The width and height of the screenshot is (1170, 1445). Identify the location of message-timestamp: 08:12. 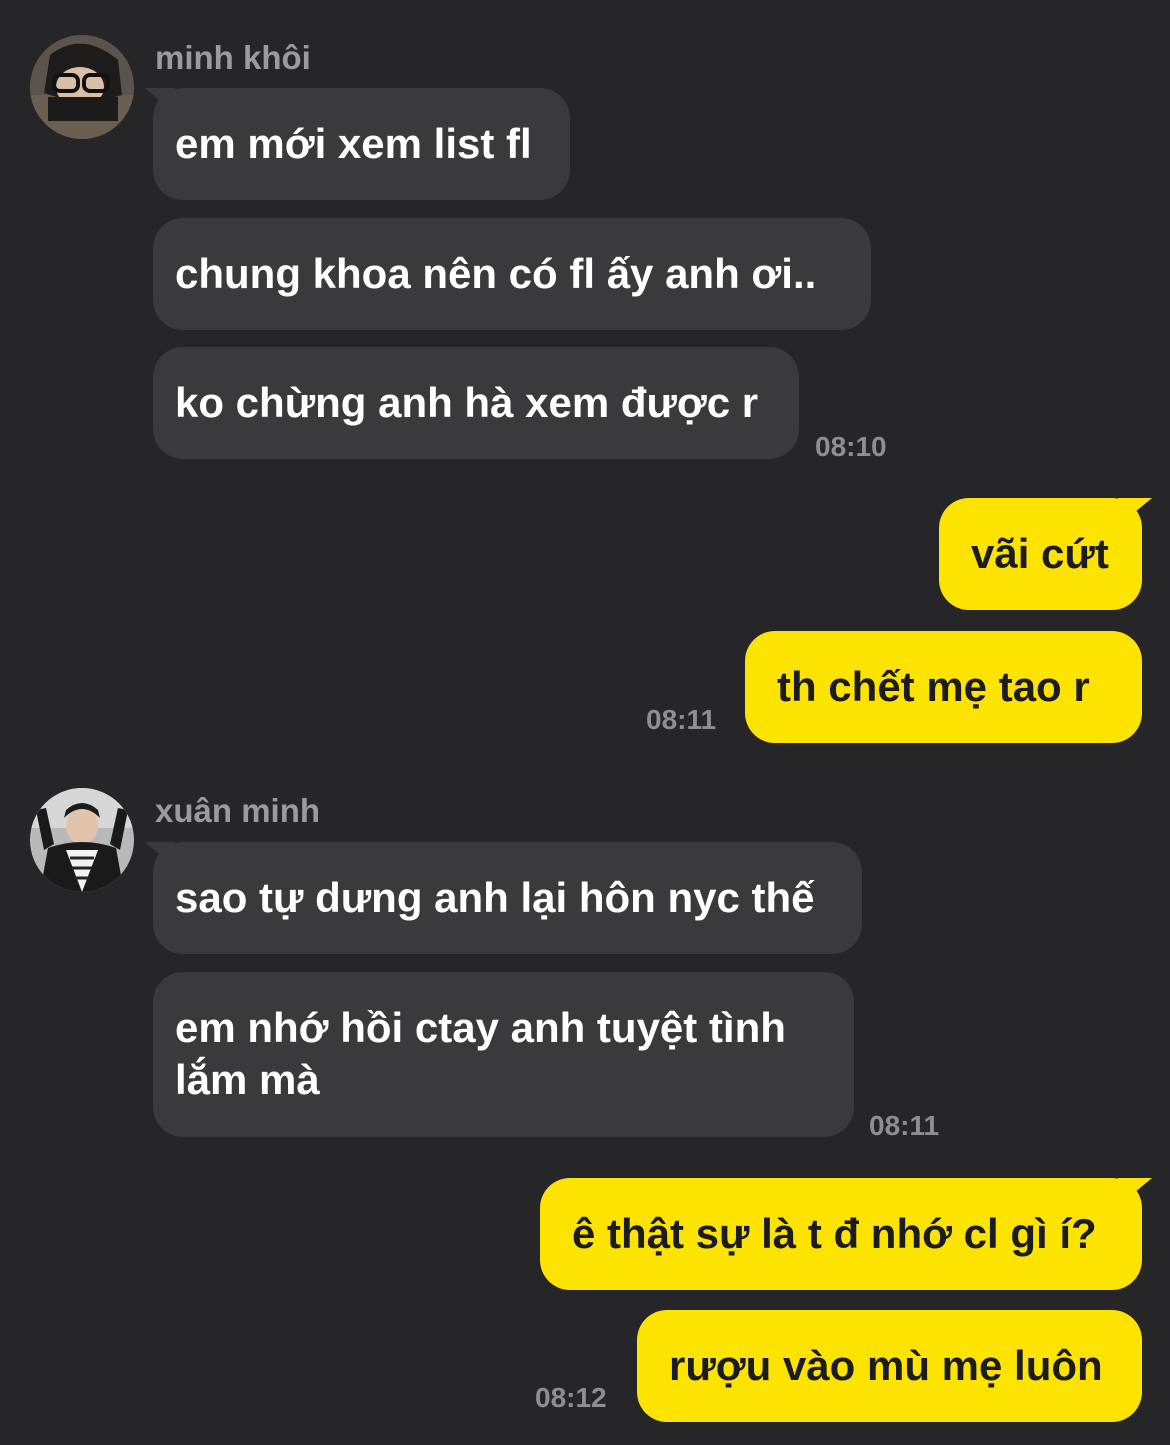
(571, 1397).